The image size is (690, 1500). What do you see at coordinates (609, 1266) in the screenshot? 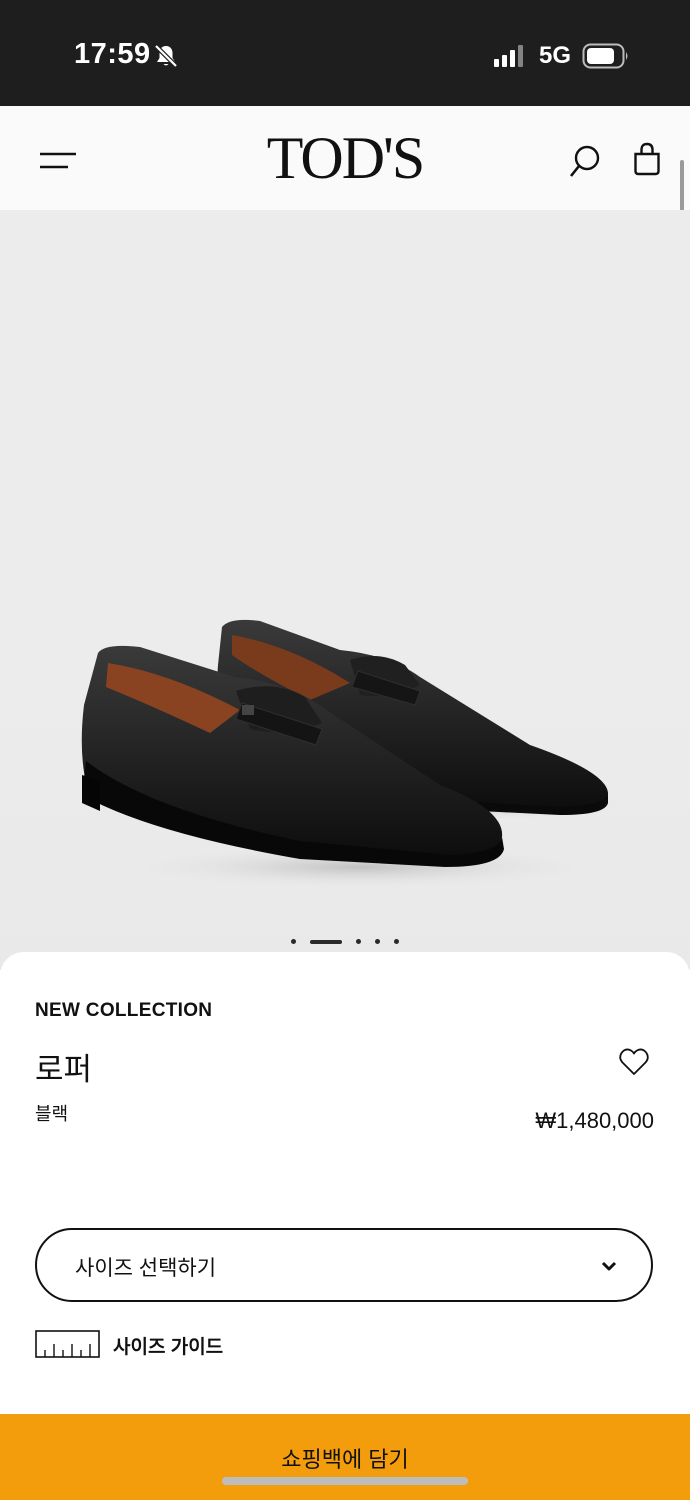
I see `chevron-down-icon` at bounding box center [609, 1266].